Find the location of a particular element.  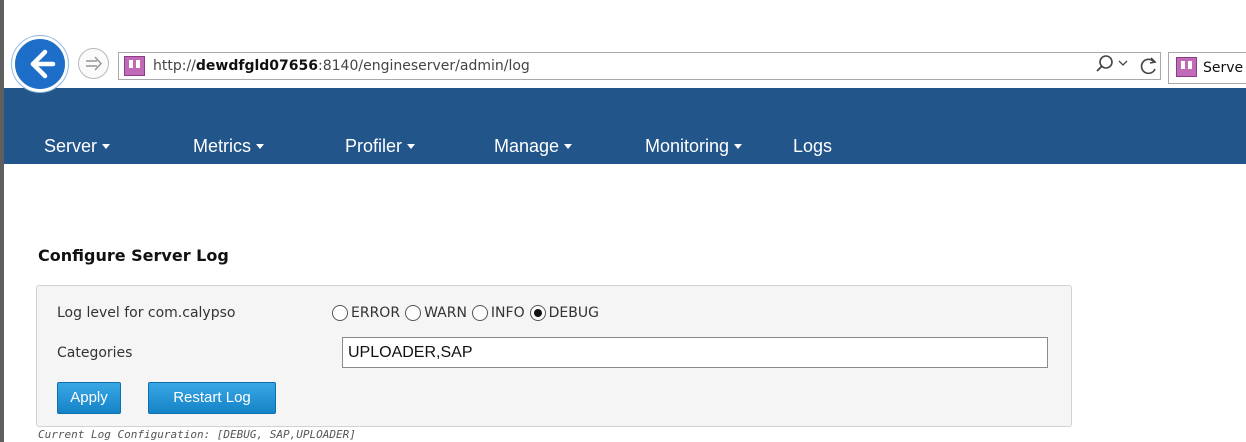

nav-server-label: Server is located at coordinates (71, 146).